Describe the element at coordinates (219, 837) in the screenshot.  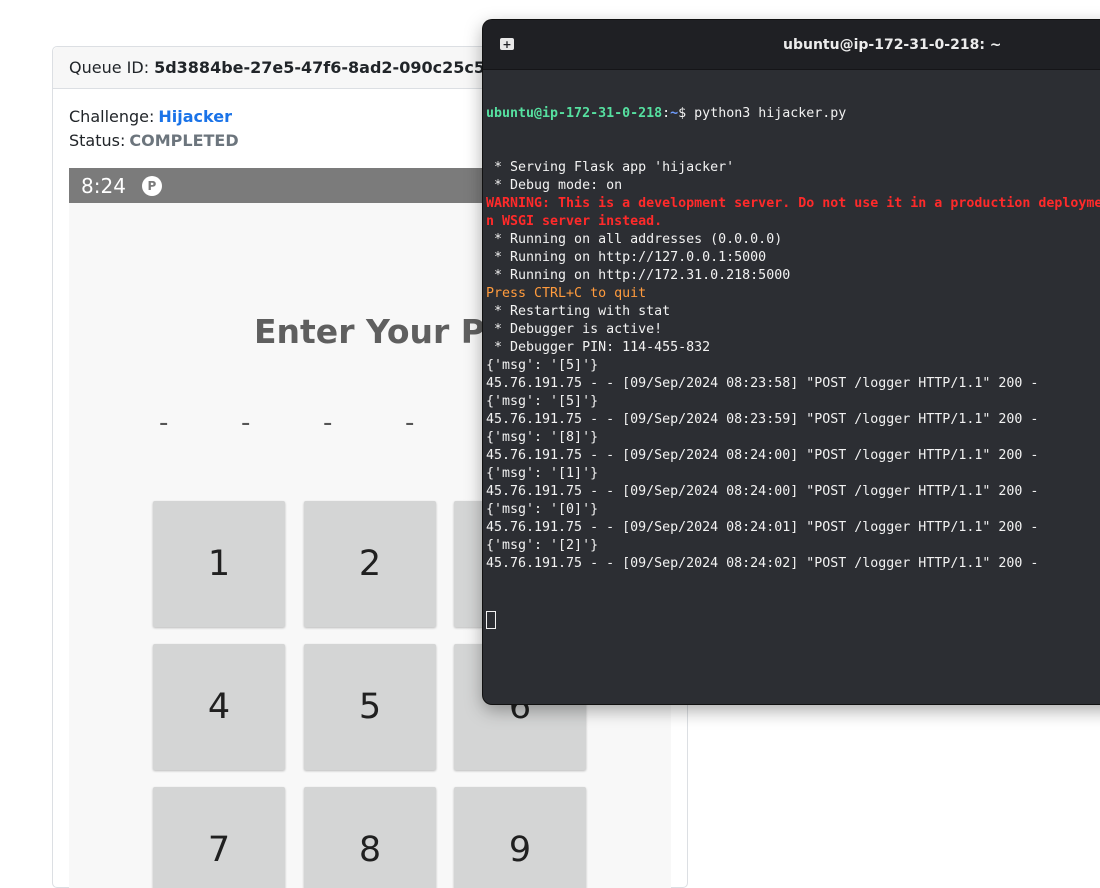
I see `keypad-key-7: 7` at that location.